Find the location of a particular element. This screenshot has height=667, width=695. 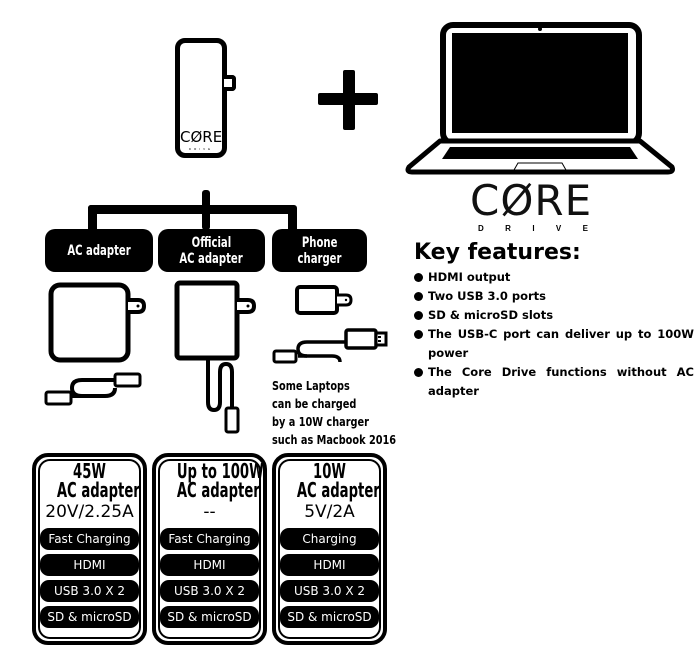

card-title: 45W AC adapter is located at coordinates (98, 480).